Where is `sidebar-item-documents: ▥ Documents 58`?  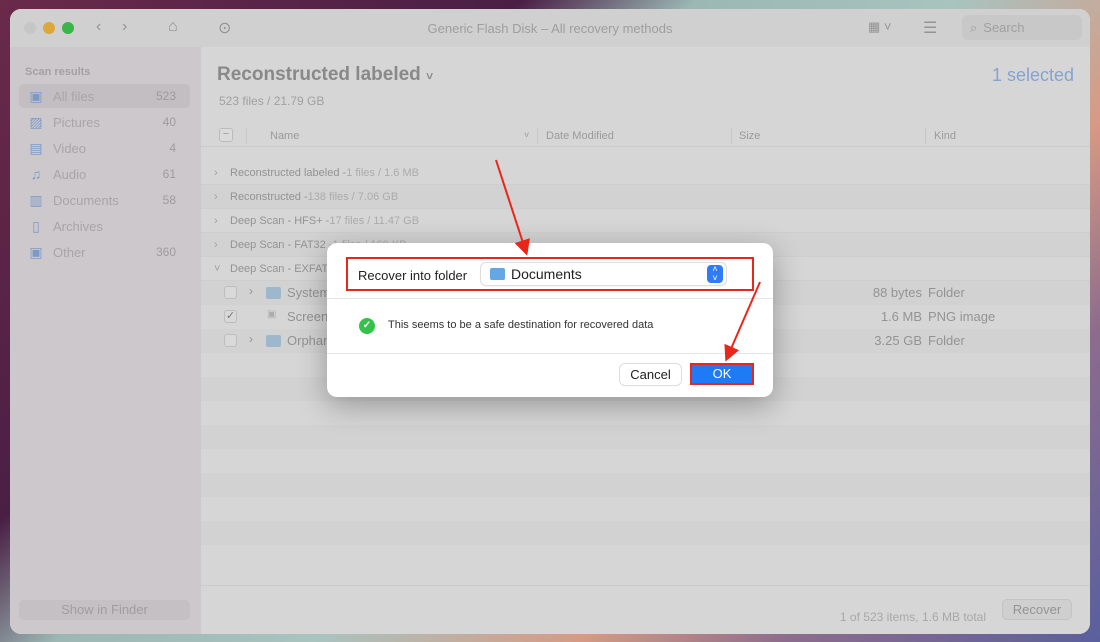
sidebar-item-documents: ▥ Documents 58 is located at coordinates (104, 200).